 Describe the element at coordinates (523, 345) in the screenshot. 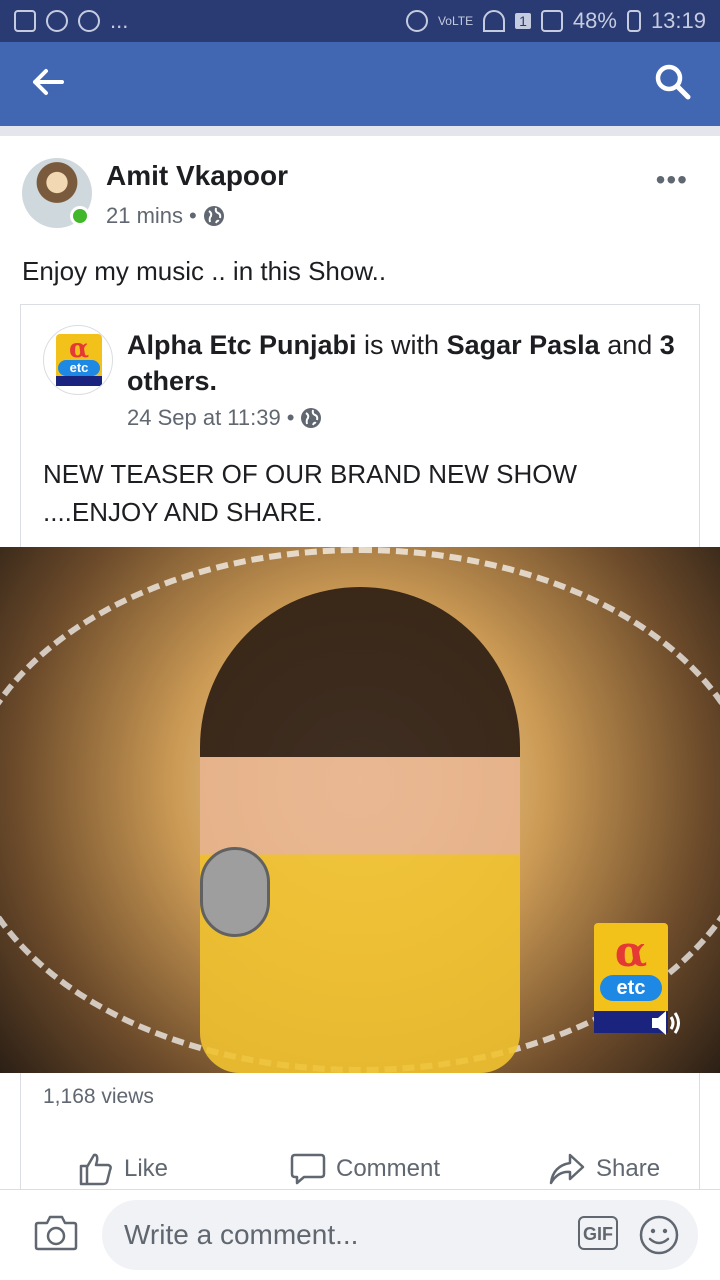

I see `tagged-name: Sagar Pasla` at that location.